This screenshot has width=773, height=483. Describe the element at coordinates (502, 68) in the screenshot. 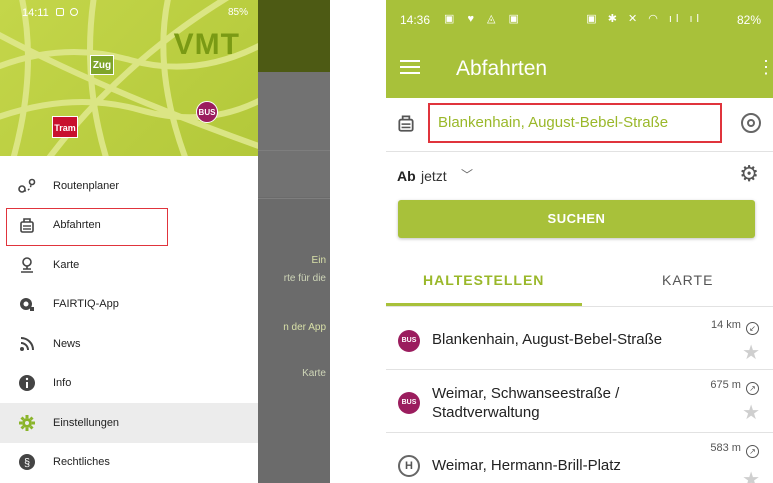

I see `page-title: Abfahrten` at that location.